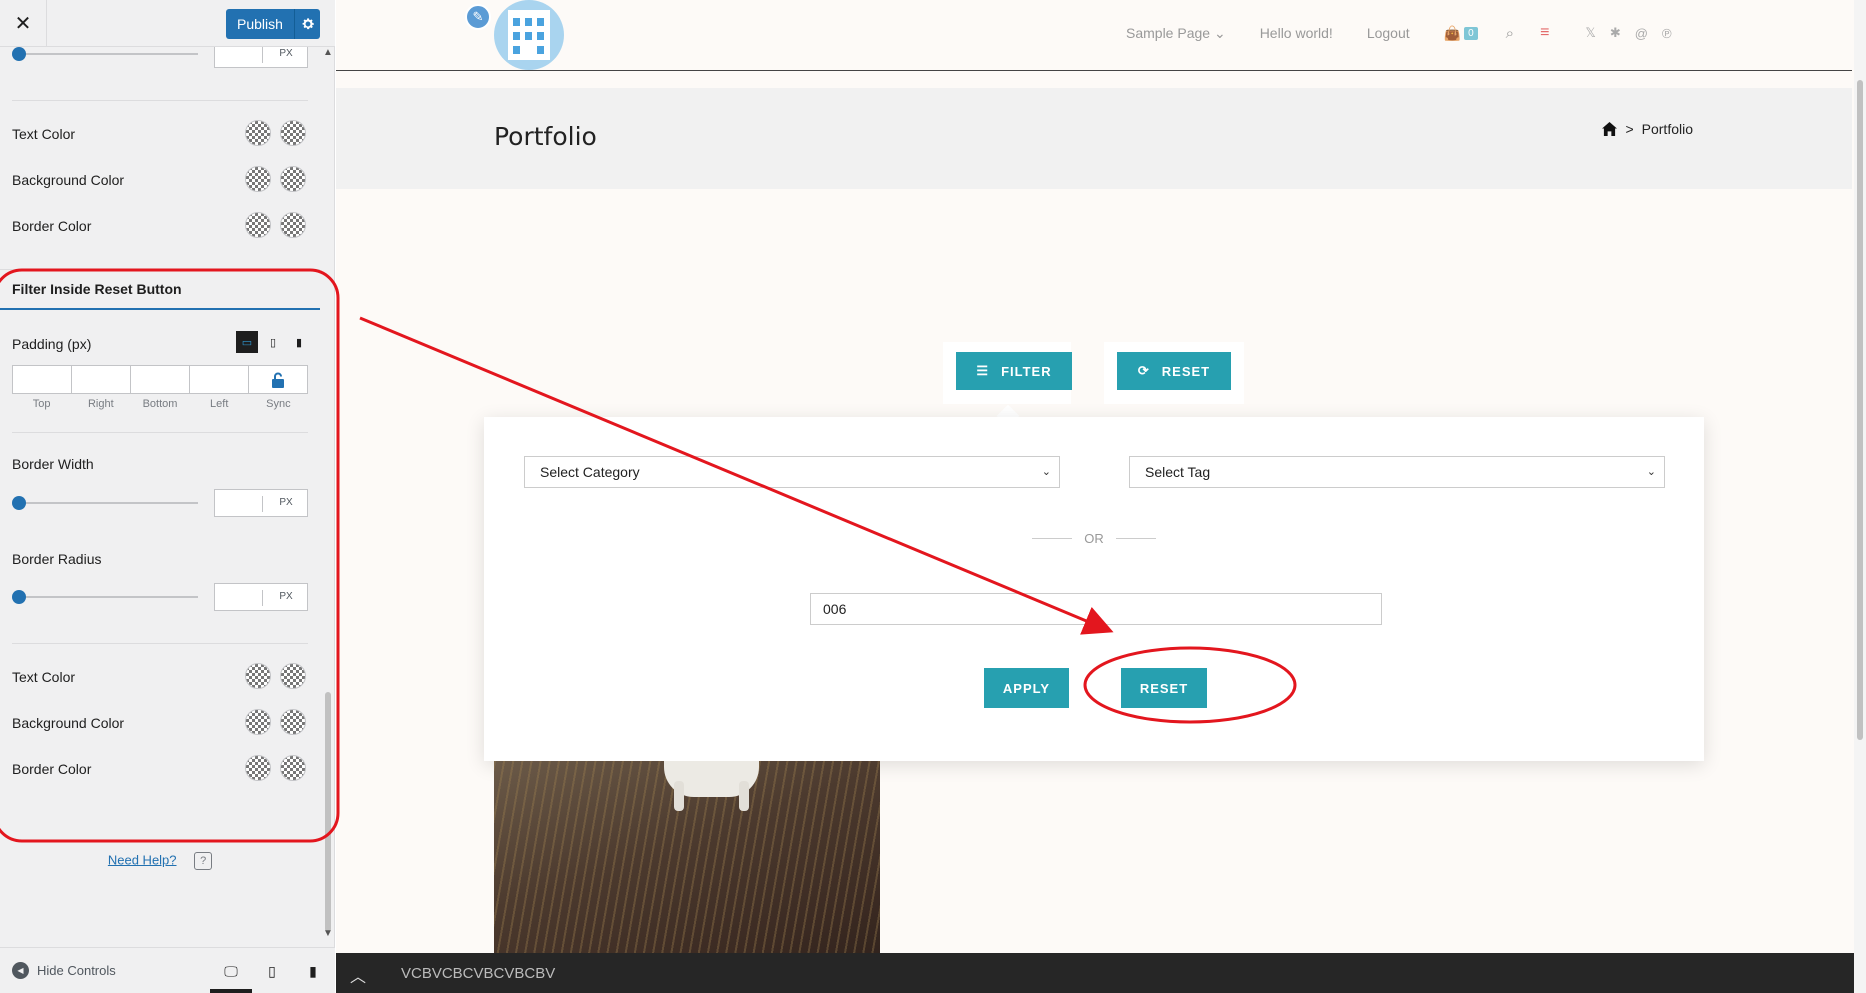  I want to click on category-select: Select Category ⌄, so click(792, 472).